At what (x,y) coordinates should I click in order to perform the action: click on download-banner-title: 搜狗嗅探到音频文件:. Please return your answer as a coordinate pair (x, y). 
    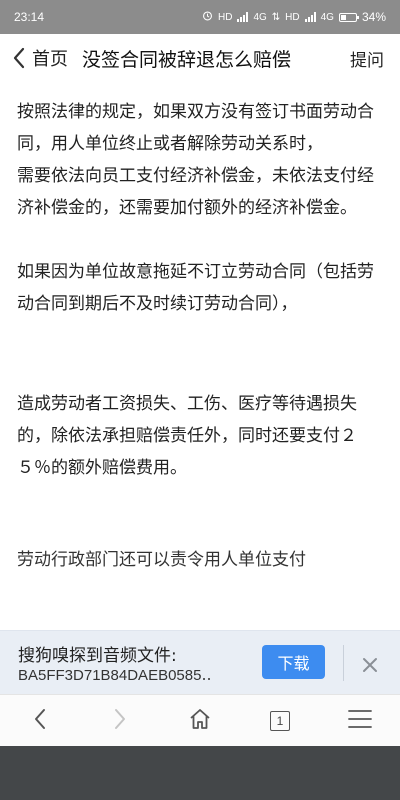
    Looking at the image, I should click on (97, 656).